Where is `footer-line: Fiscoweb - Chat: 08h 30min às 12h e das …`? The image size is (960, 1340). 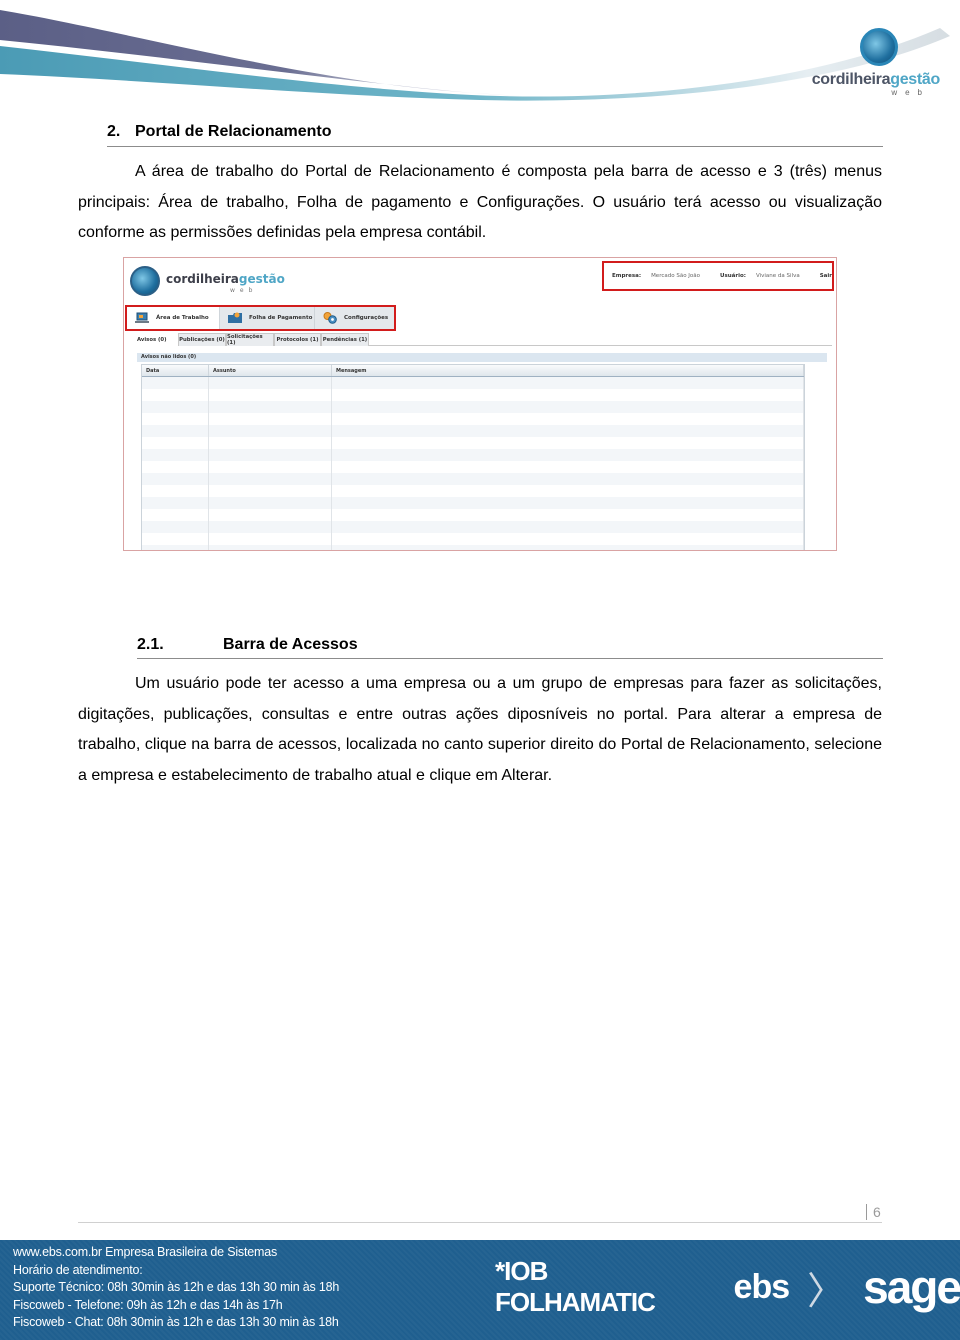 footer-line: Fiscoweb - Chat: 08h 30min às 12h e das … is located at coordinates (176, 1322).